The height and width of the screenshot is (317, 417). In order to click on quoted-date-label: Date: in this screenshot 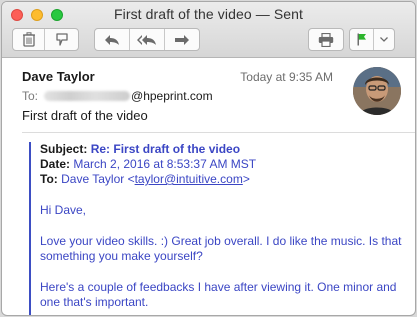, I will do `click(55, 164)`.